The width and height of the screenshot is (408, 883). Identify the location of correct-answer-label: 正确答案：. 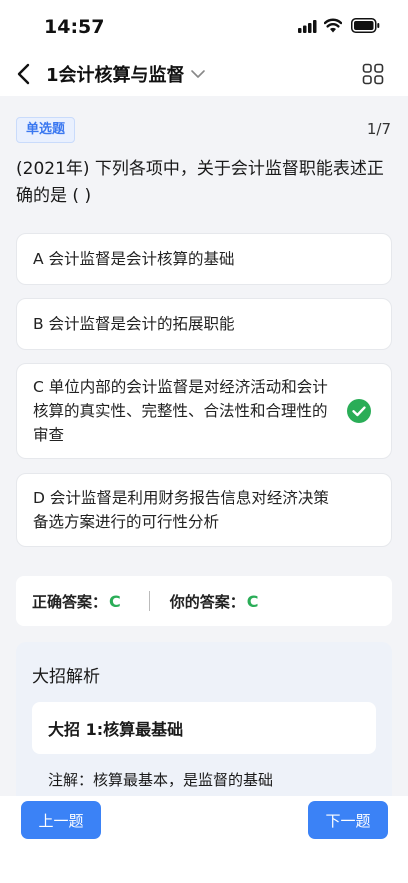
(70, 601).